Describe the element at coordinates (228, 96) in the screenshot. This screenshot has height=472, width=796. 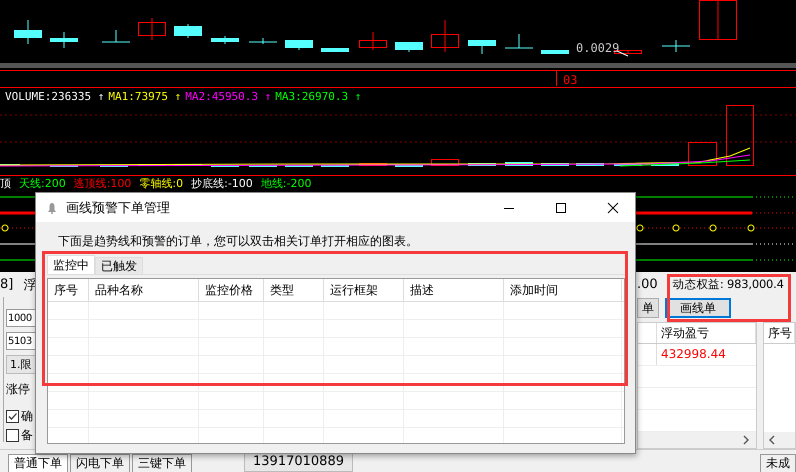
I see `legend-item: MA2:45950.3 ↑` at that location.